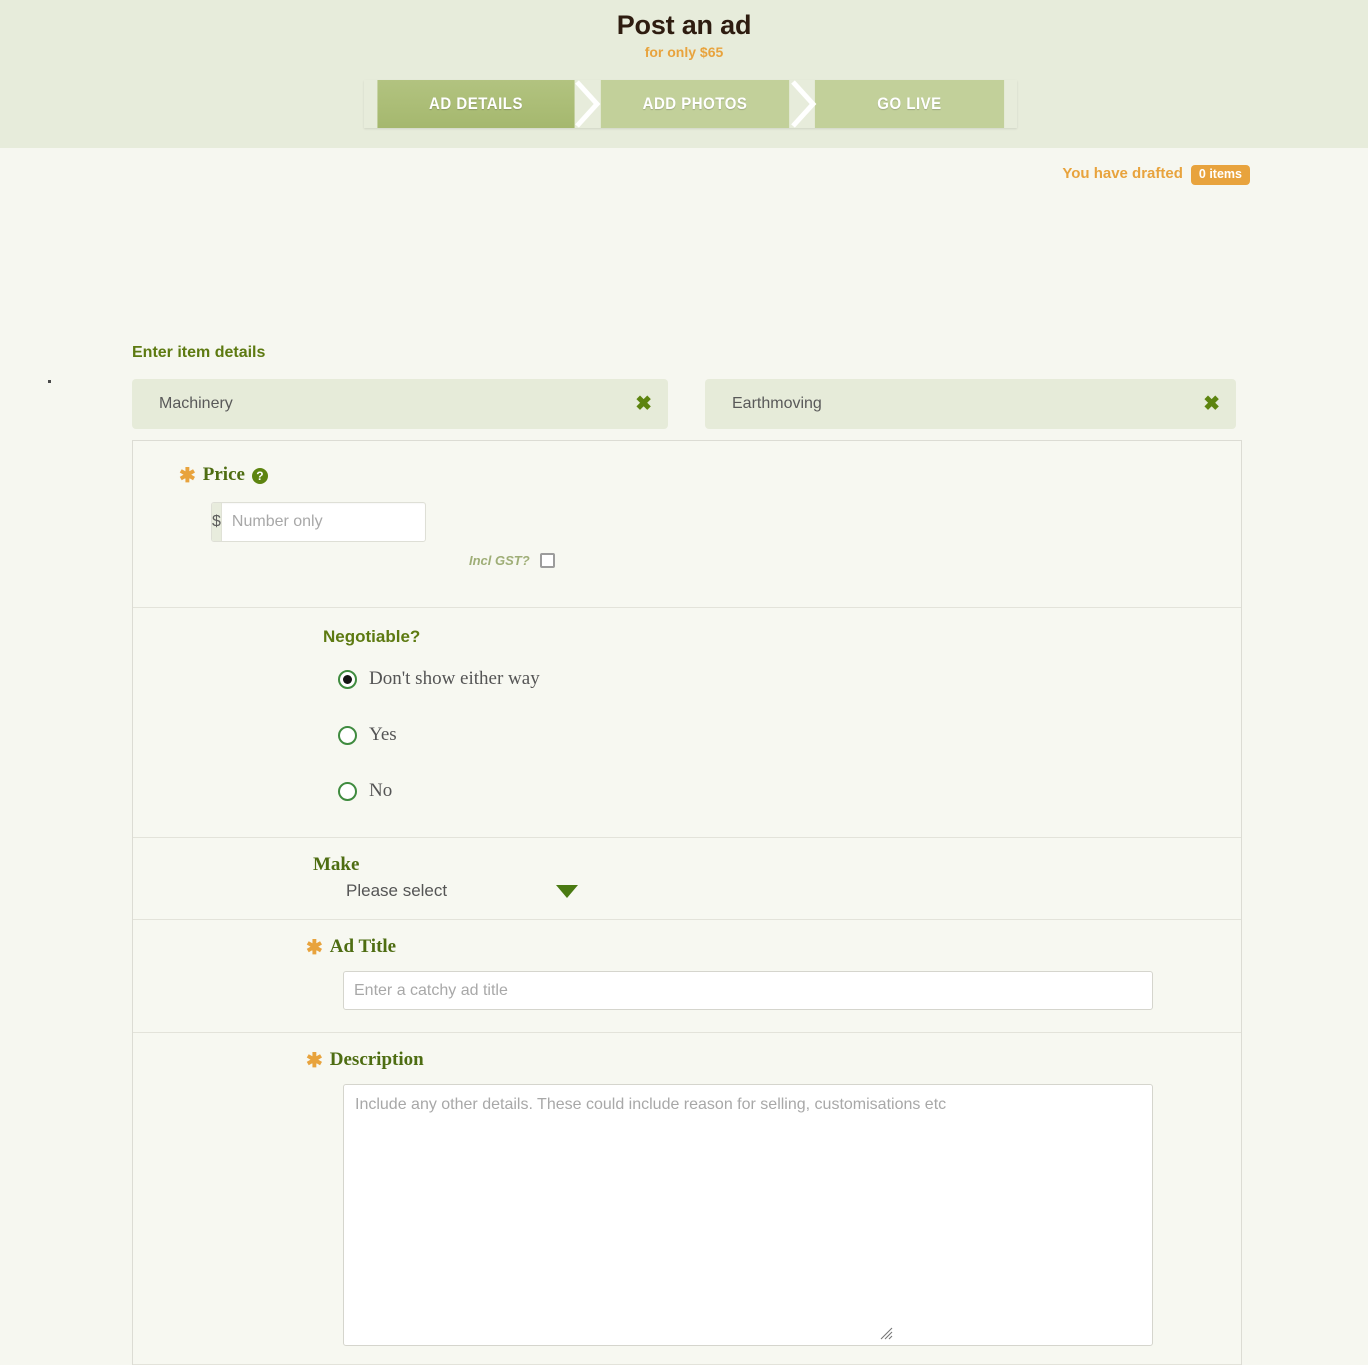  I want to click on ad-title-label: Ad Title, so click(363, 946).